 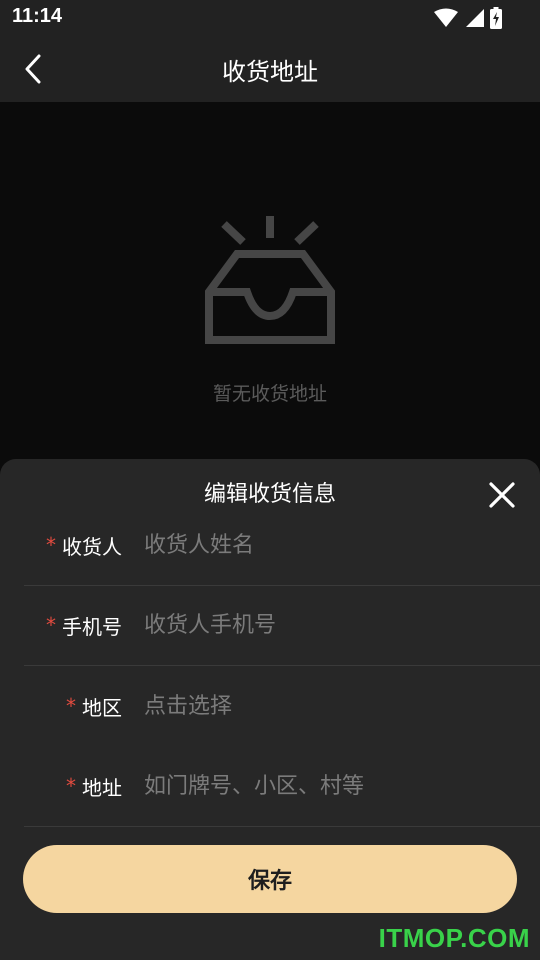 I want to click on wifi-icon, so click(x=446, y=17).